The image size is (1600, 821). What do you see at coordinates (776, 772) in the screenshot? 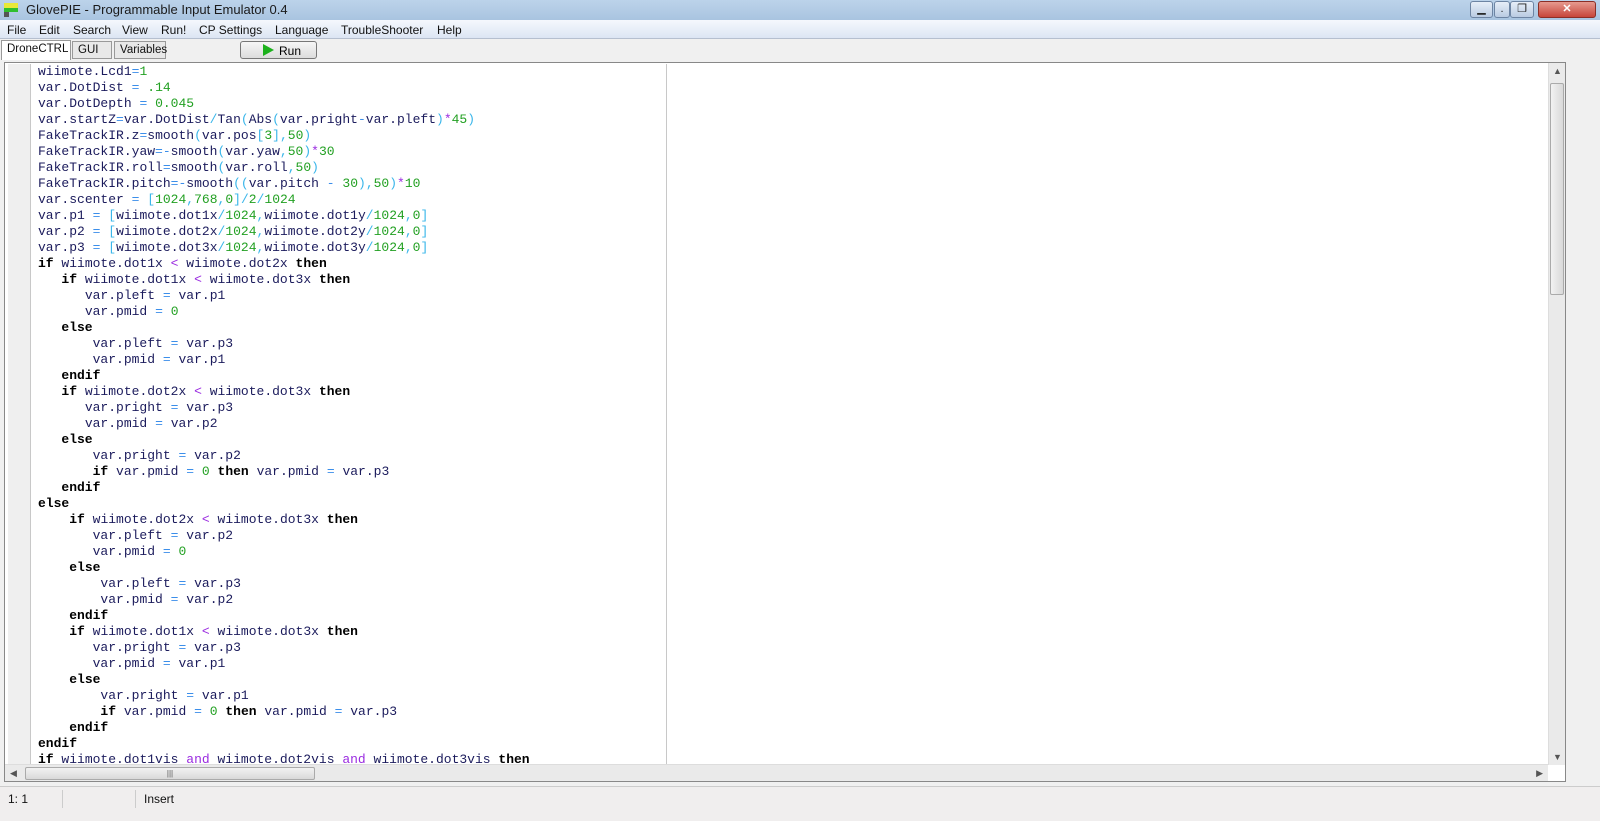
I see `horizontal-scrollbar: ◀ ||| ▶` at bounding box center [776, 772].